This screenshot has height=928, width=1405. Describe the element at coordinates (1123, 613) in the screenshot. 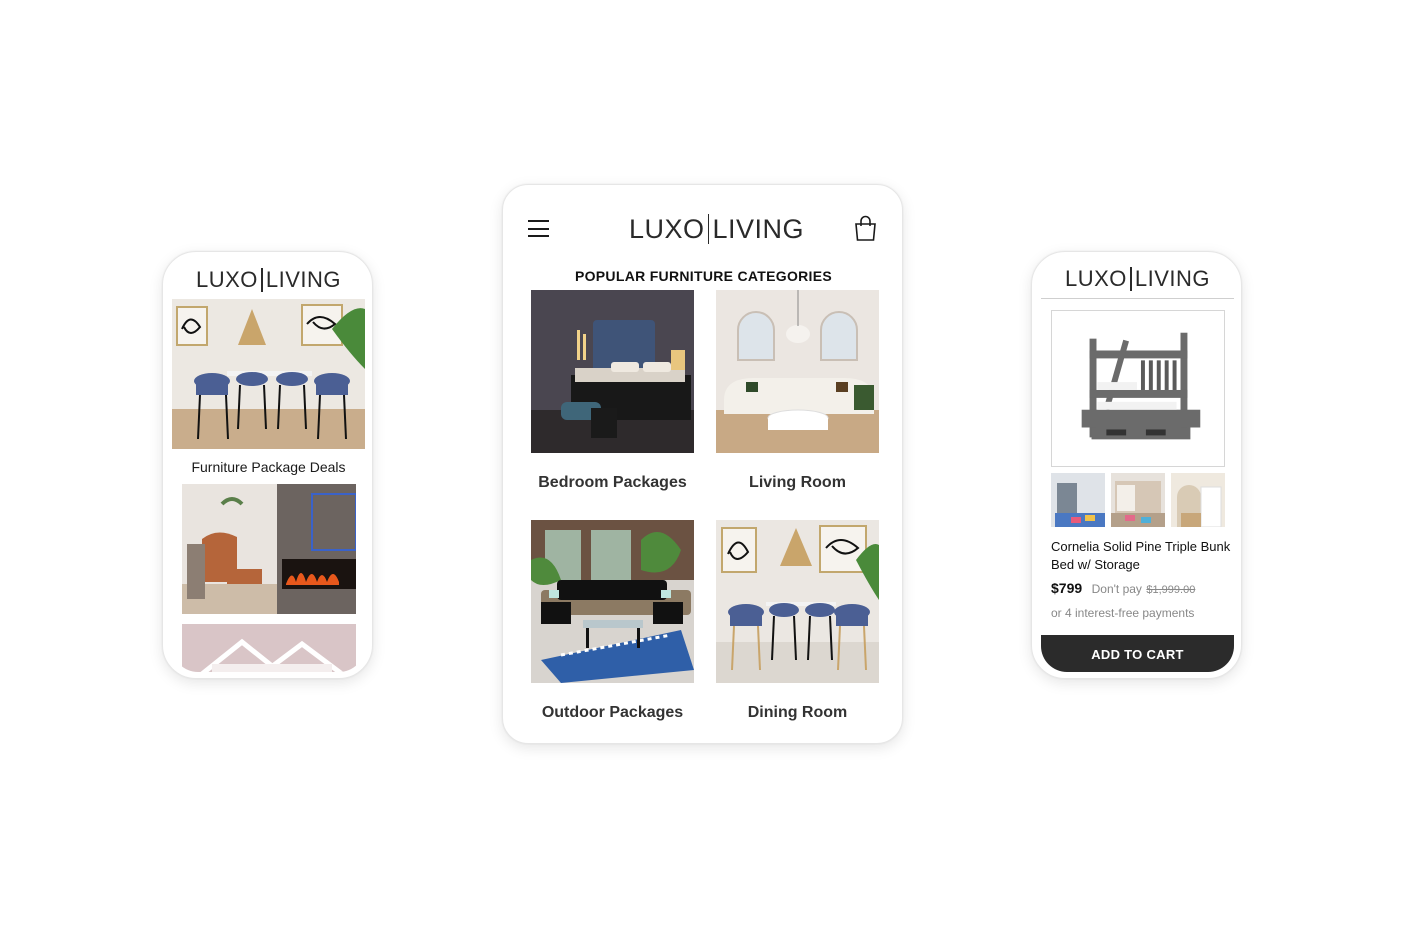

I see `installments-text: or 4 interest-free payments` at that location.